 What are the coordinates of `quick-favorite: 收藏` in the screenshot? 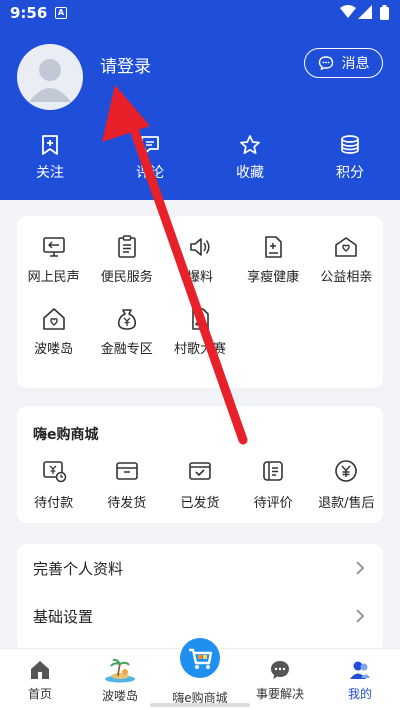 It's located at (250, 158).